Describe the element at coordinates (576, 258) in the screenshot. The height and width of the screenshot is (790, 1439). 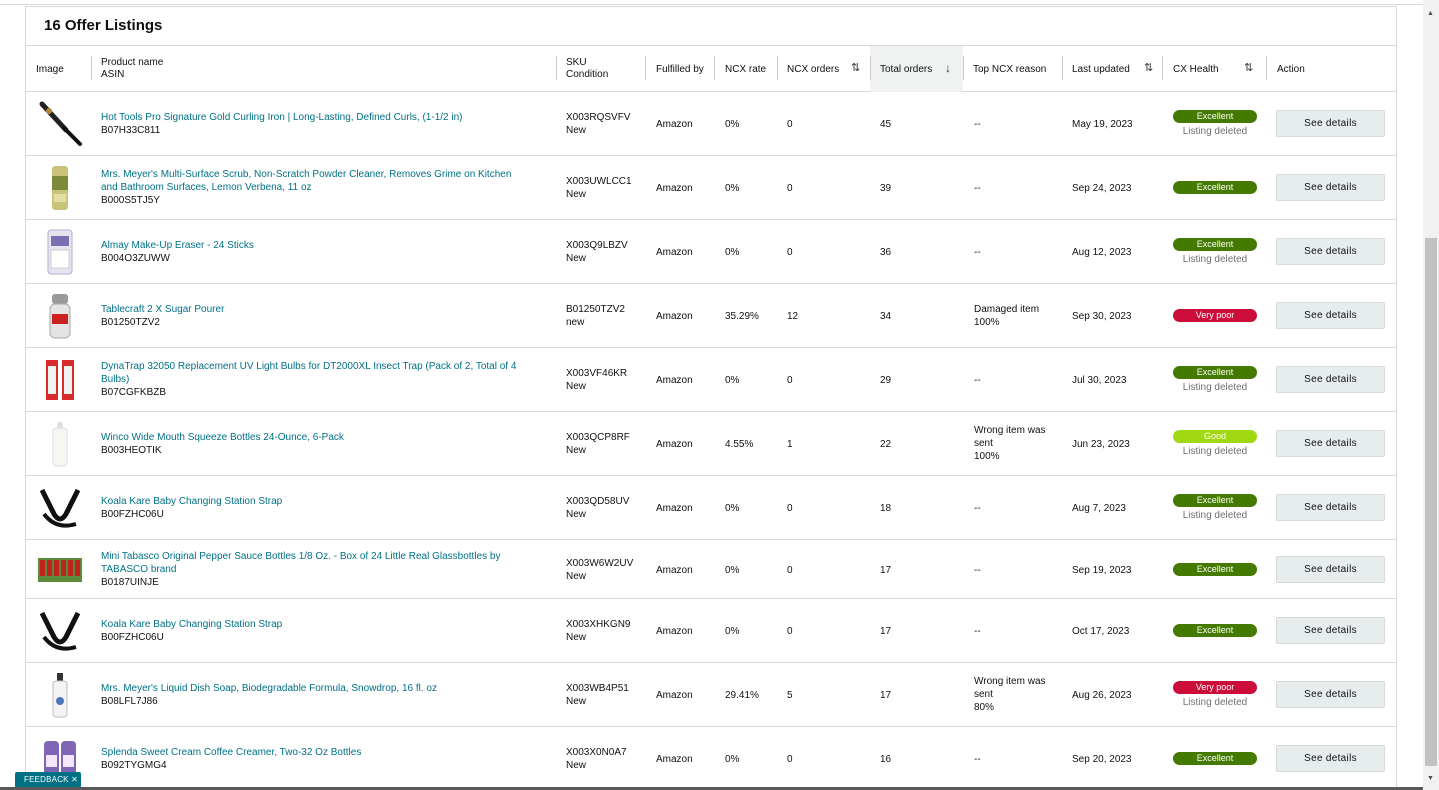
I see `condition: New` at that location.